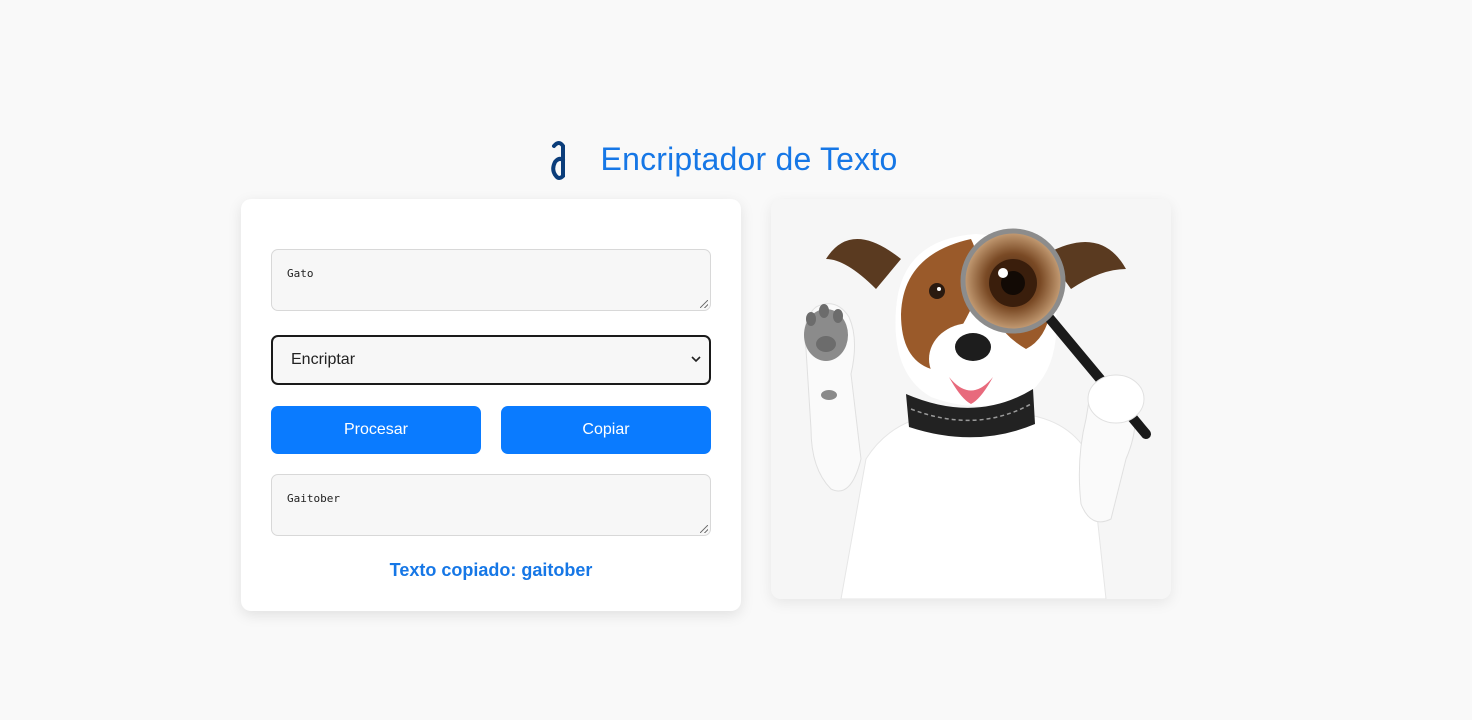 This screenshot has width=1472, height=720. What do you see at coordinates (376, 430) in the screenshot?
I see `process-button: Procesar` at bounding box center [376, 430].